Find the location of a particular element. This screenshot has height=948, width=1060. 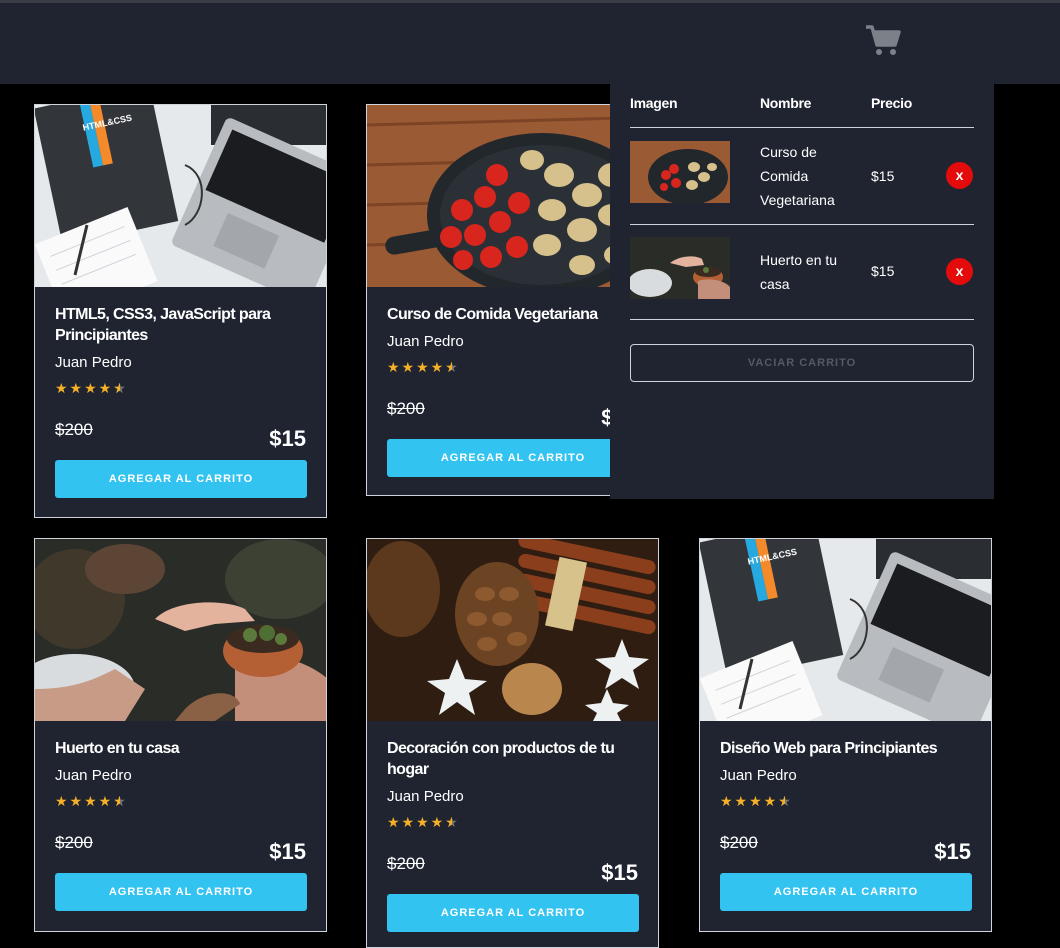

cart-item: Huerto en tu casa $15 x is located at coordinates (802, 272).